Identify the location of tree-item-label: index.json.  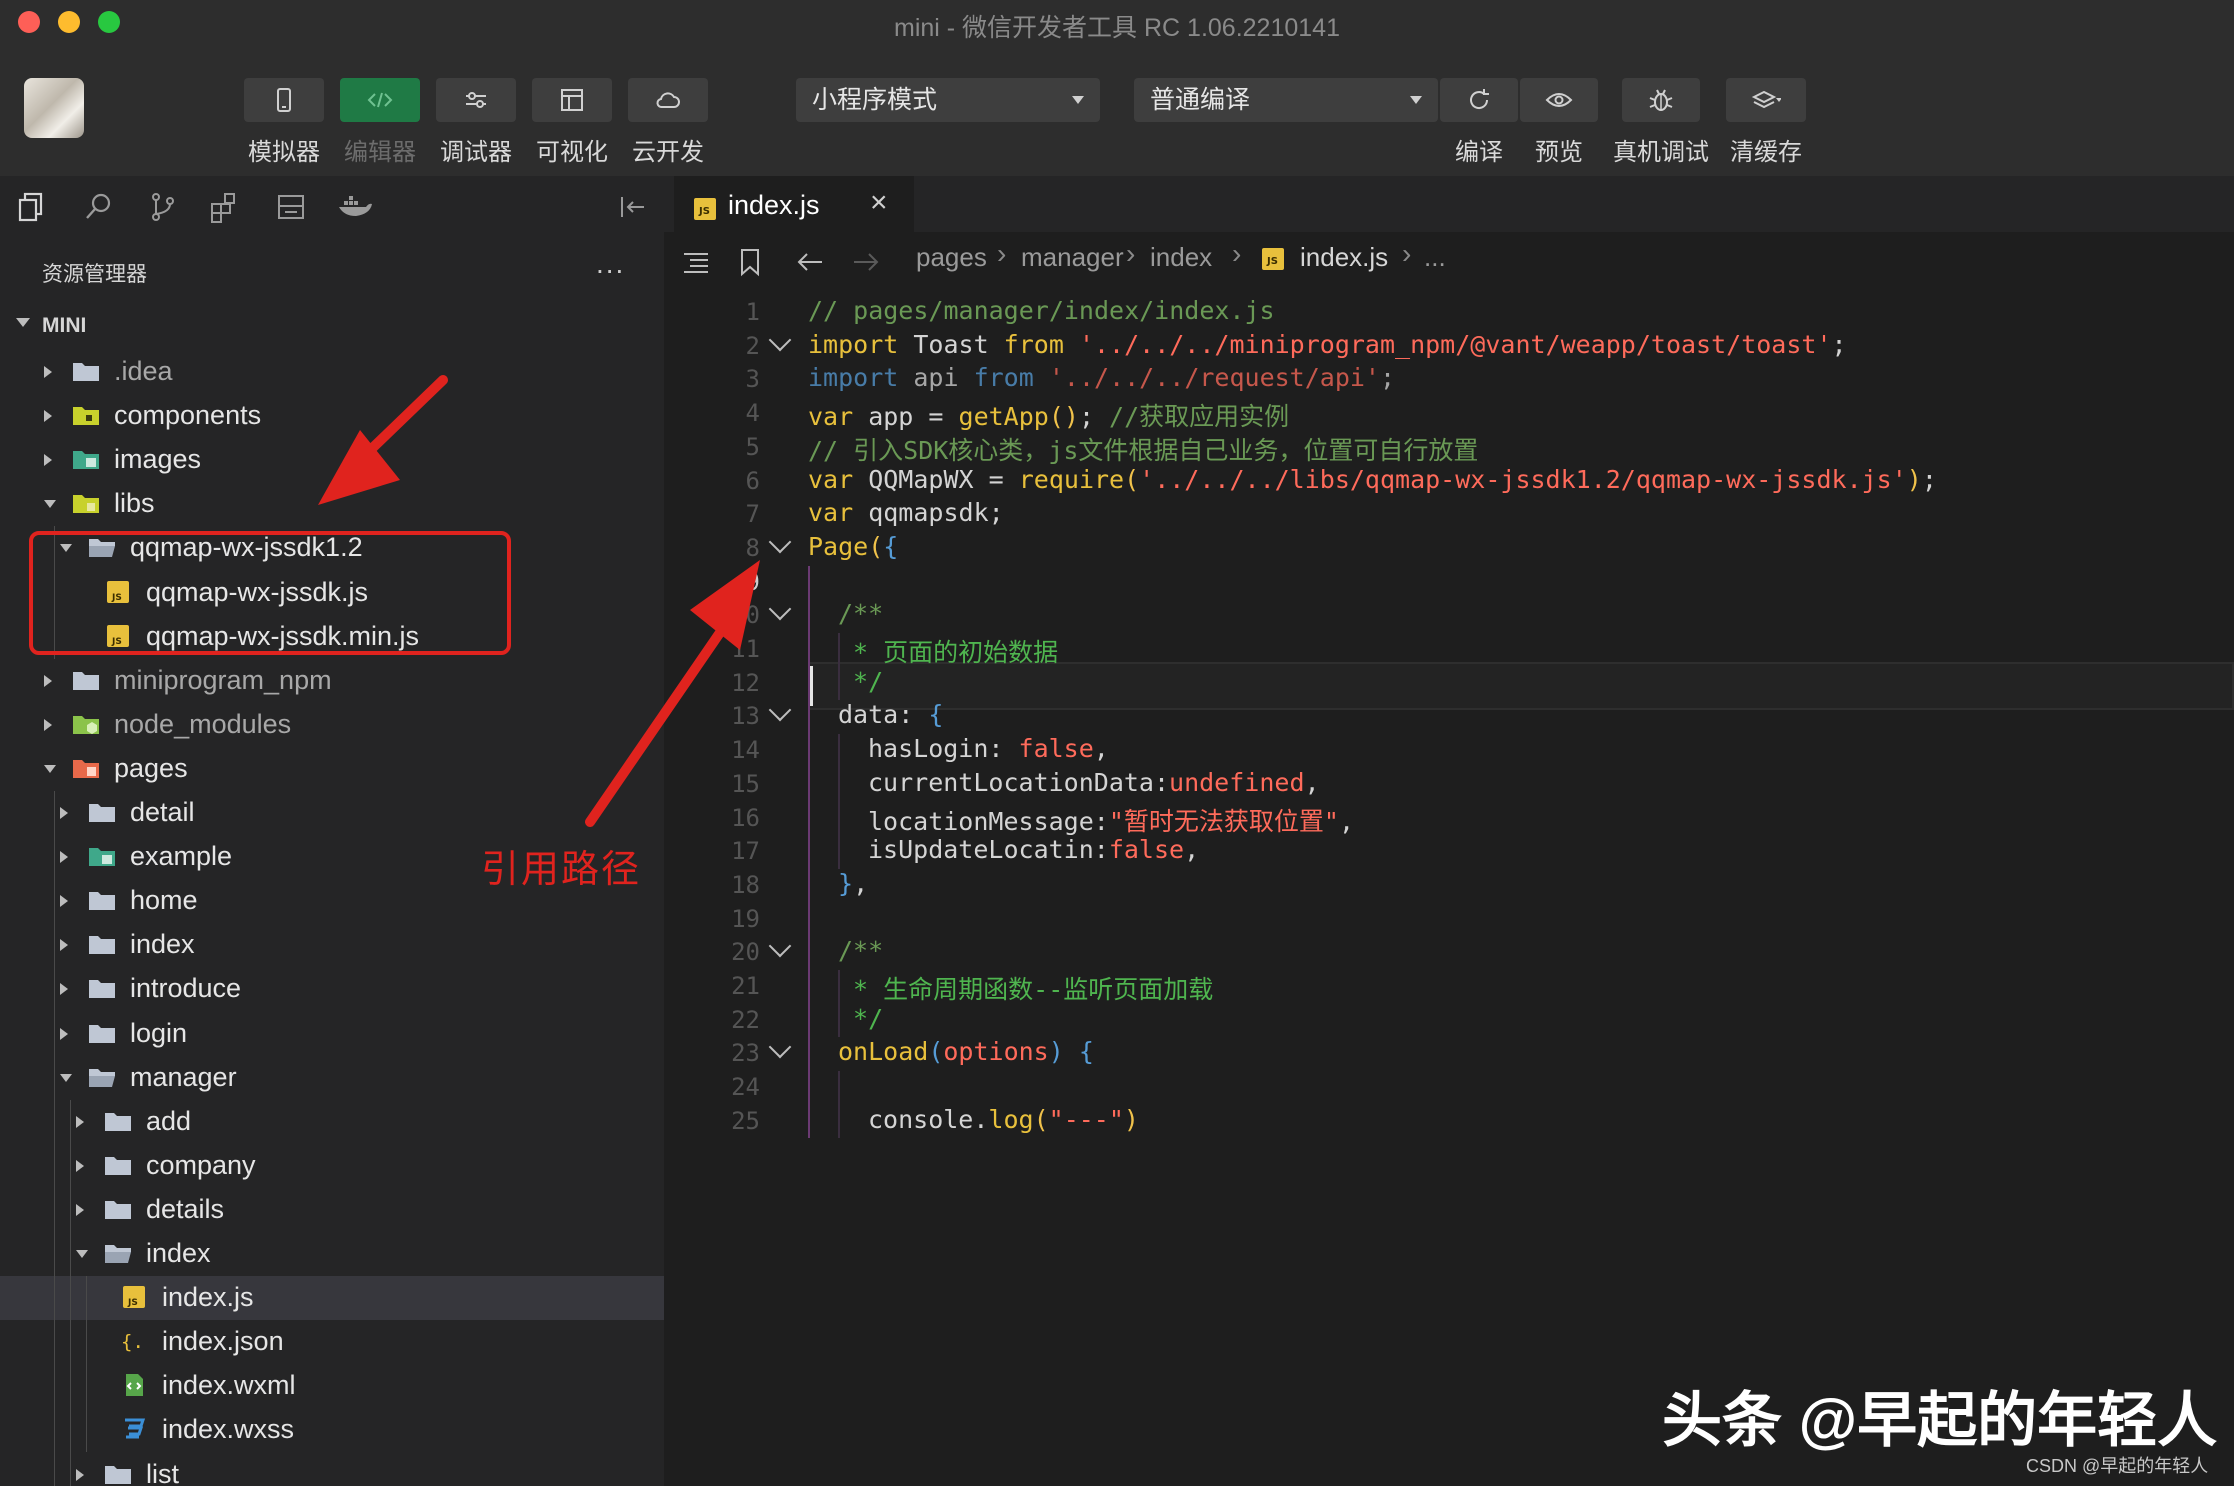
(223, 1341).